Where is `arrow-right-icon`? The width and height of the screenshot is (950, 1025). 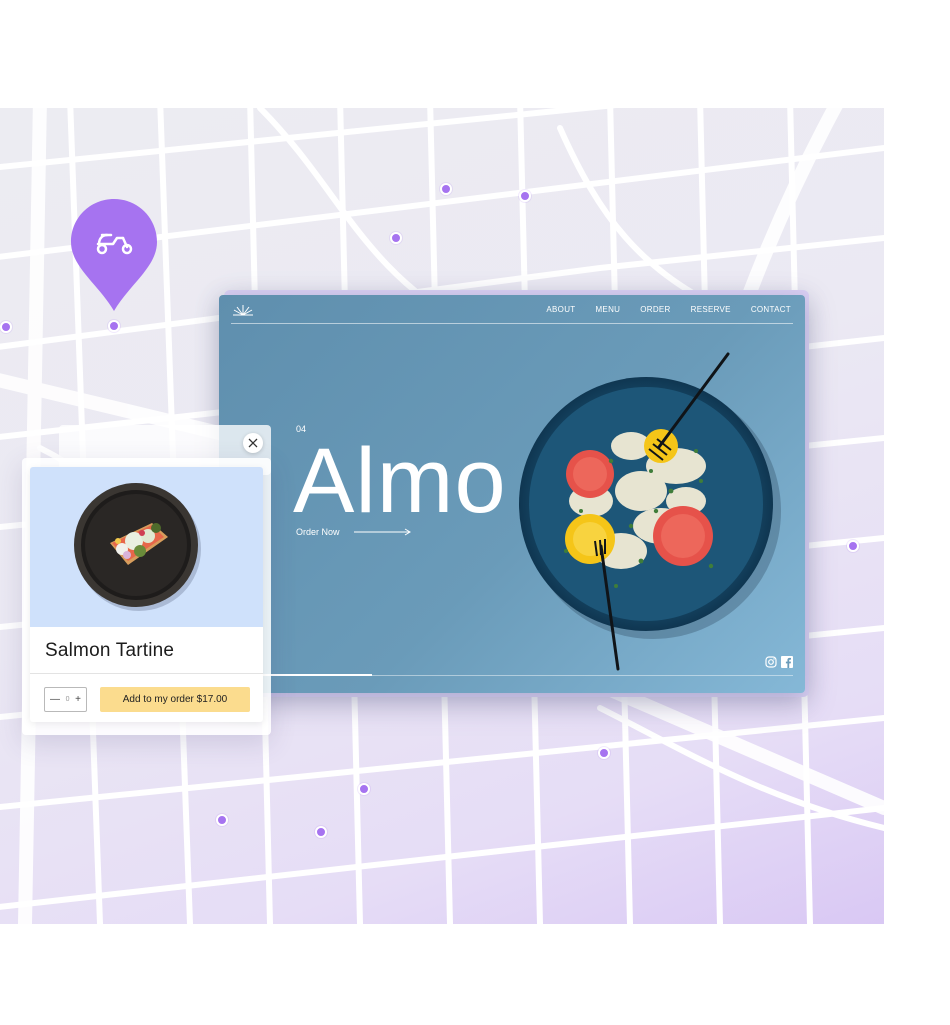 arrow-right-icon is located at coordinates (382, 532).